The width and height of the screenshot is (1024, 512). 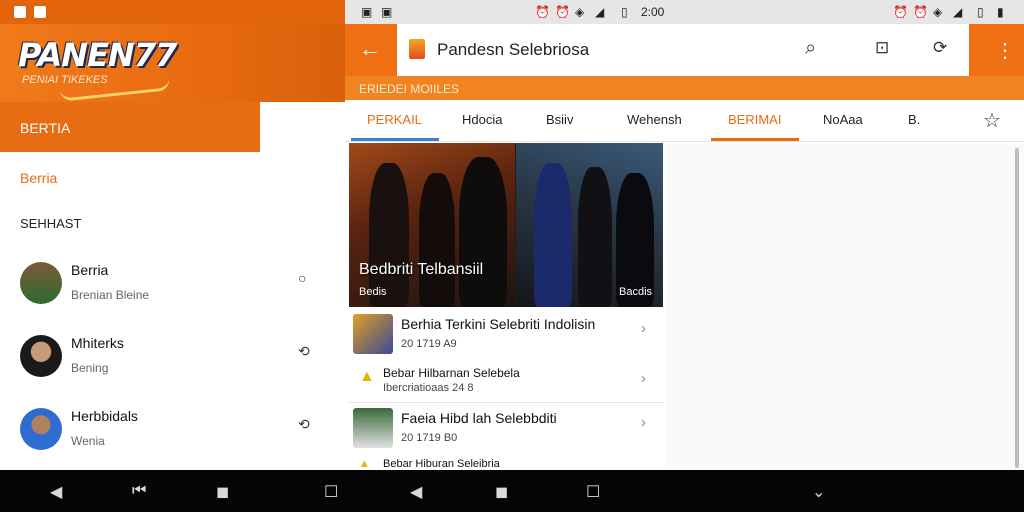 What do you see at coordinates (754, 119) in the screenshot?
I see `tab-item: BERIMAI` at bounding box center [754, 119].